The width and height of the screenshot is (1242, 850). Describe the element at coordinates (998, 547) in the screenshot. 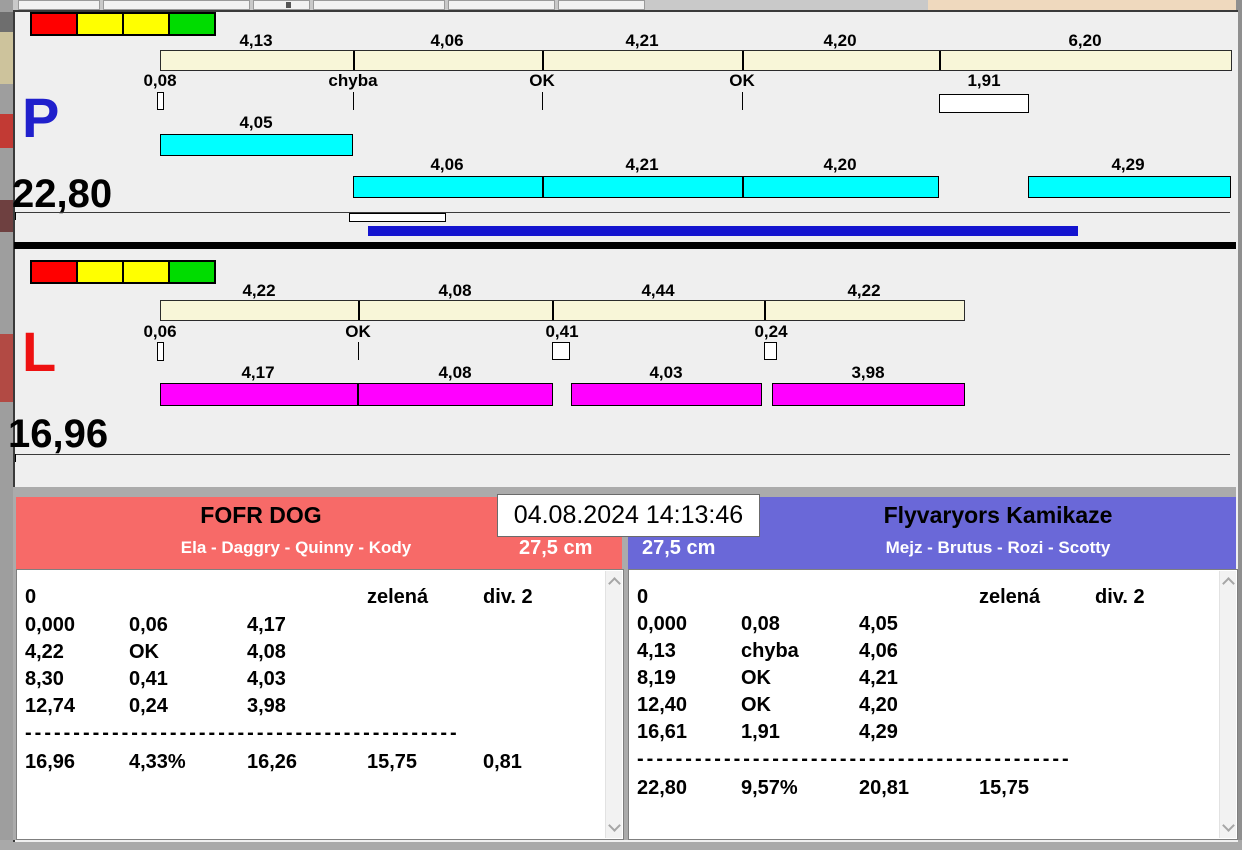

I see `team-right-dog-names: Mejz - Brutus - Rozi - Scotty` at that location.